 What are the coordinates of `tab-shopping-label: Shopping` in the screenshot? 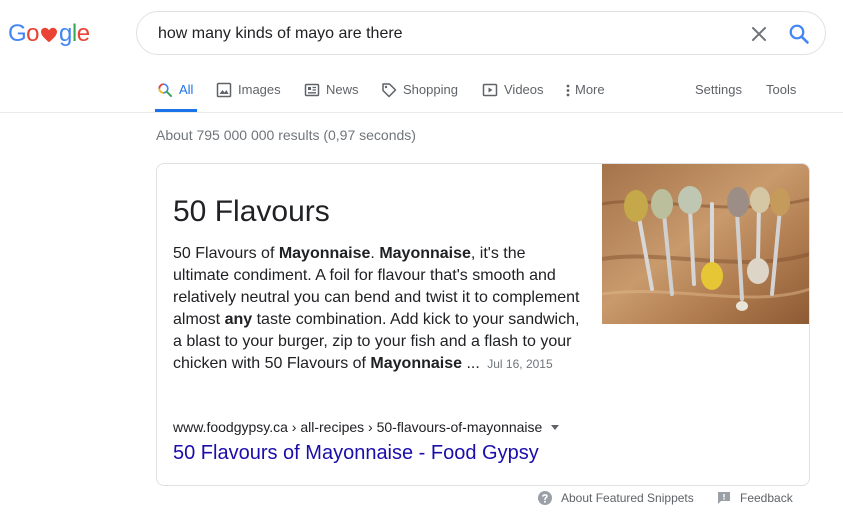 It's located at (430, 89).